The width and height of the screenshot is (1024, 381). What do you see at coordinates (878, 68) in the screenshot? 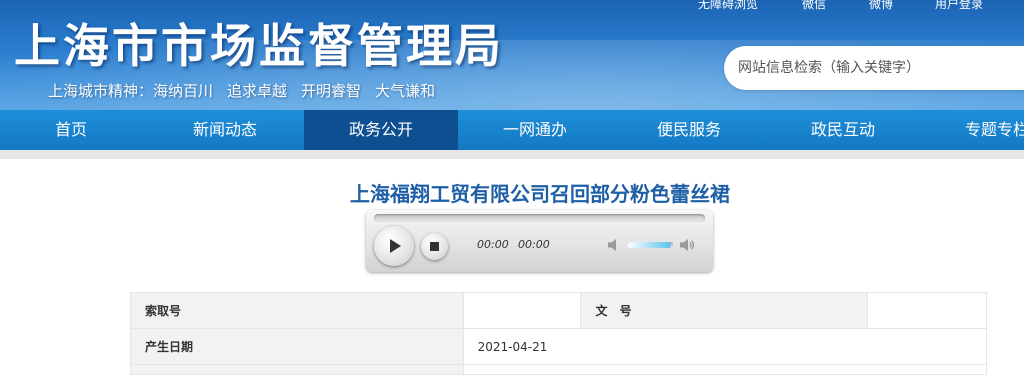
I see `search-input` at bounding box center [878, 68].